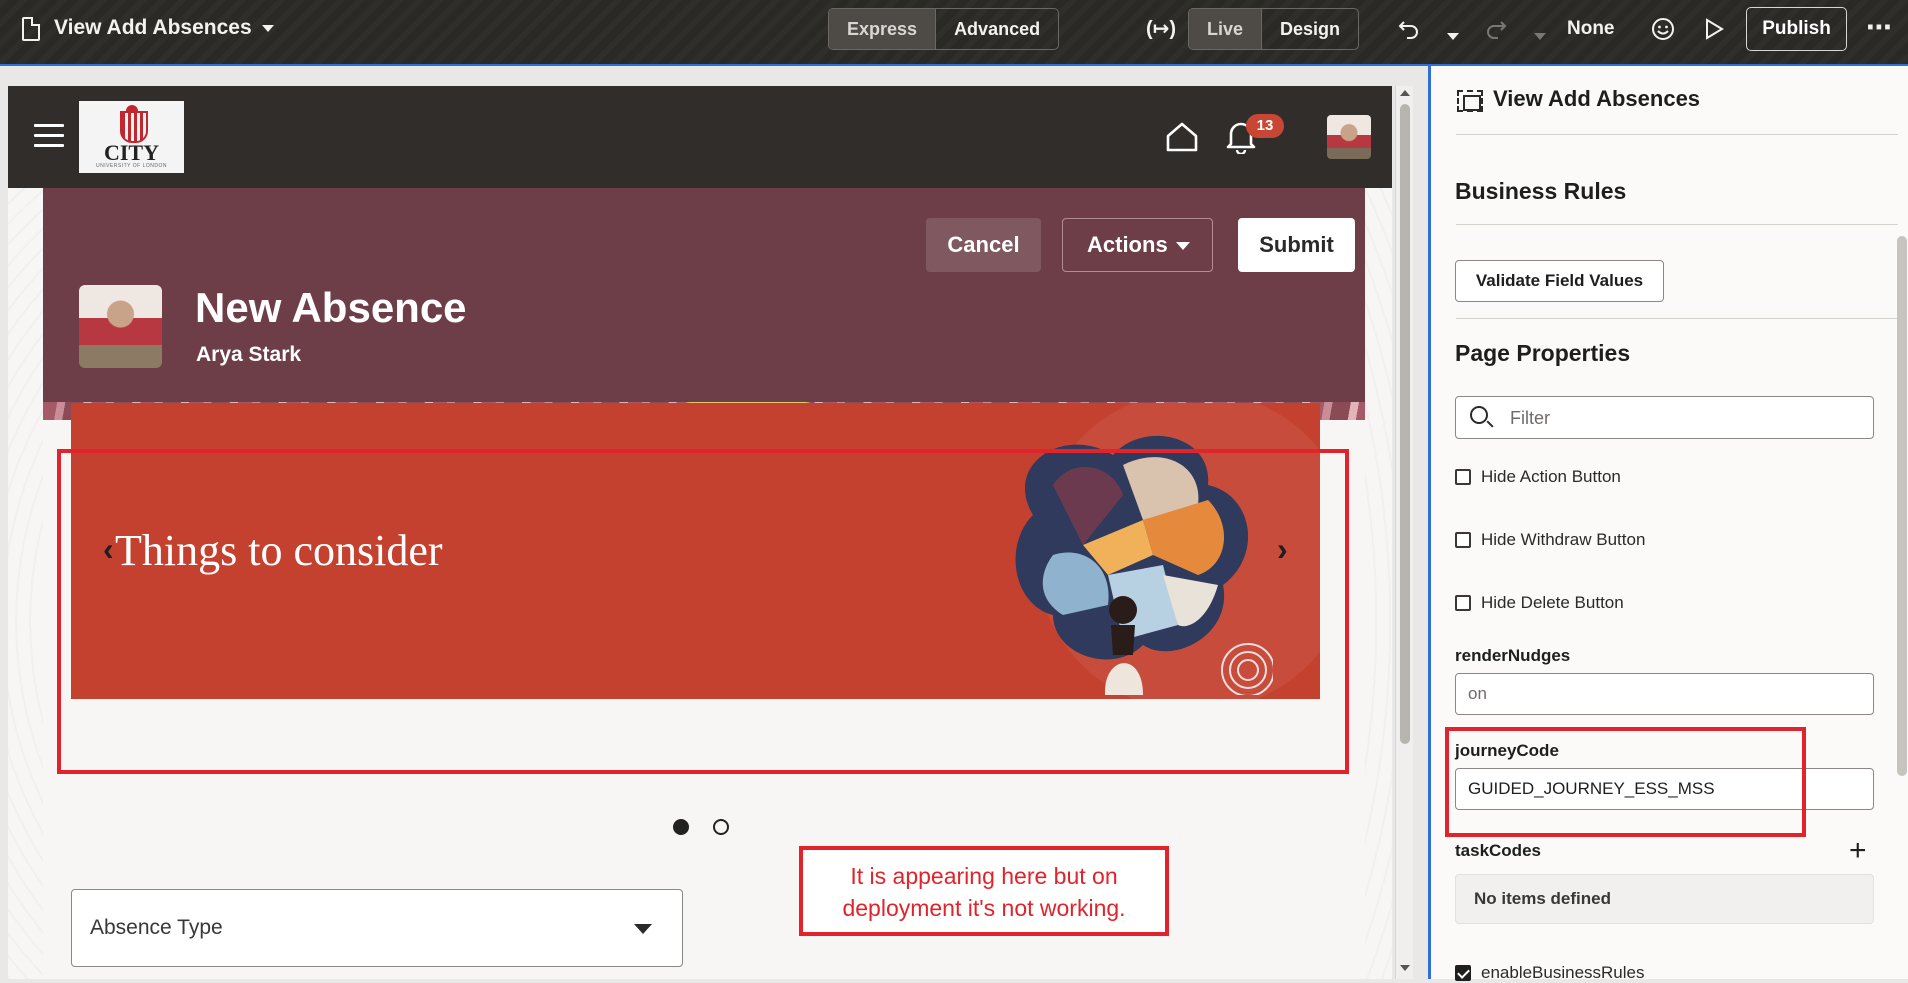  I want to click on enable-business-rules-checkbox: enableBusinessRules, so click(1550, 973).